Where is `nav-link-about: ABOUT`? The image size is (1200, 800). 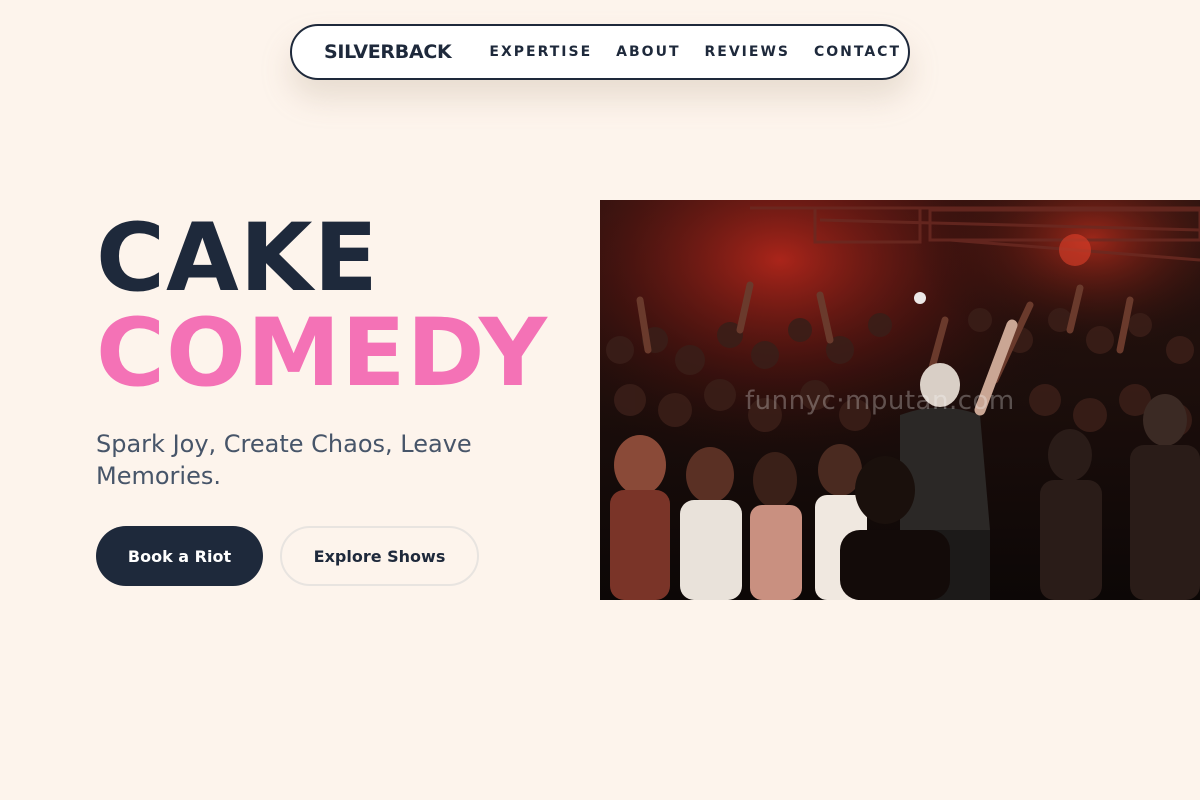 nav-link-about: ABOUT is located at coordinates (648, 52).